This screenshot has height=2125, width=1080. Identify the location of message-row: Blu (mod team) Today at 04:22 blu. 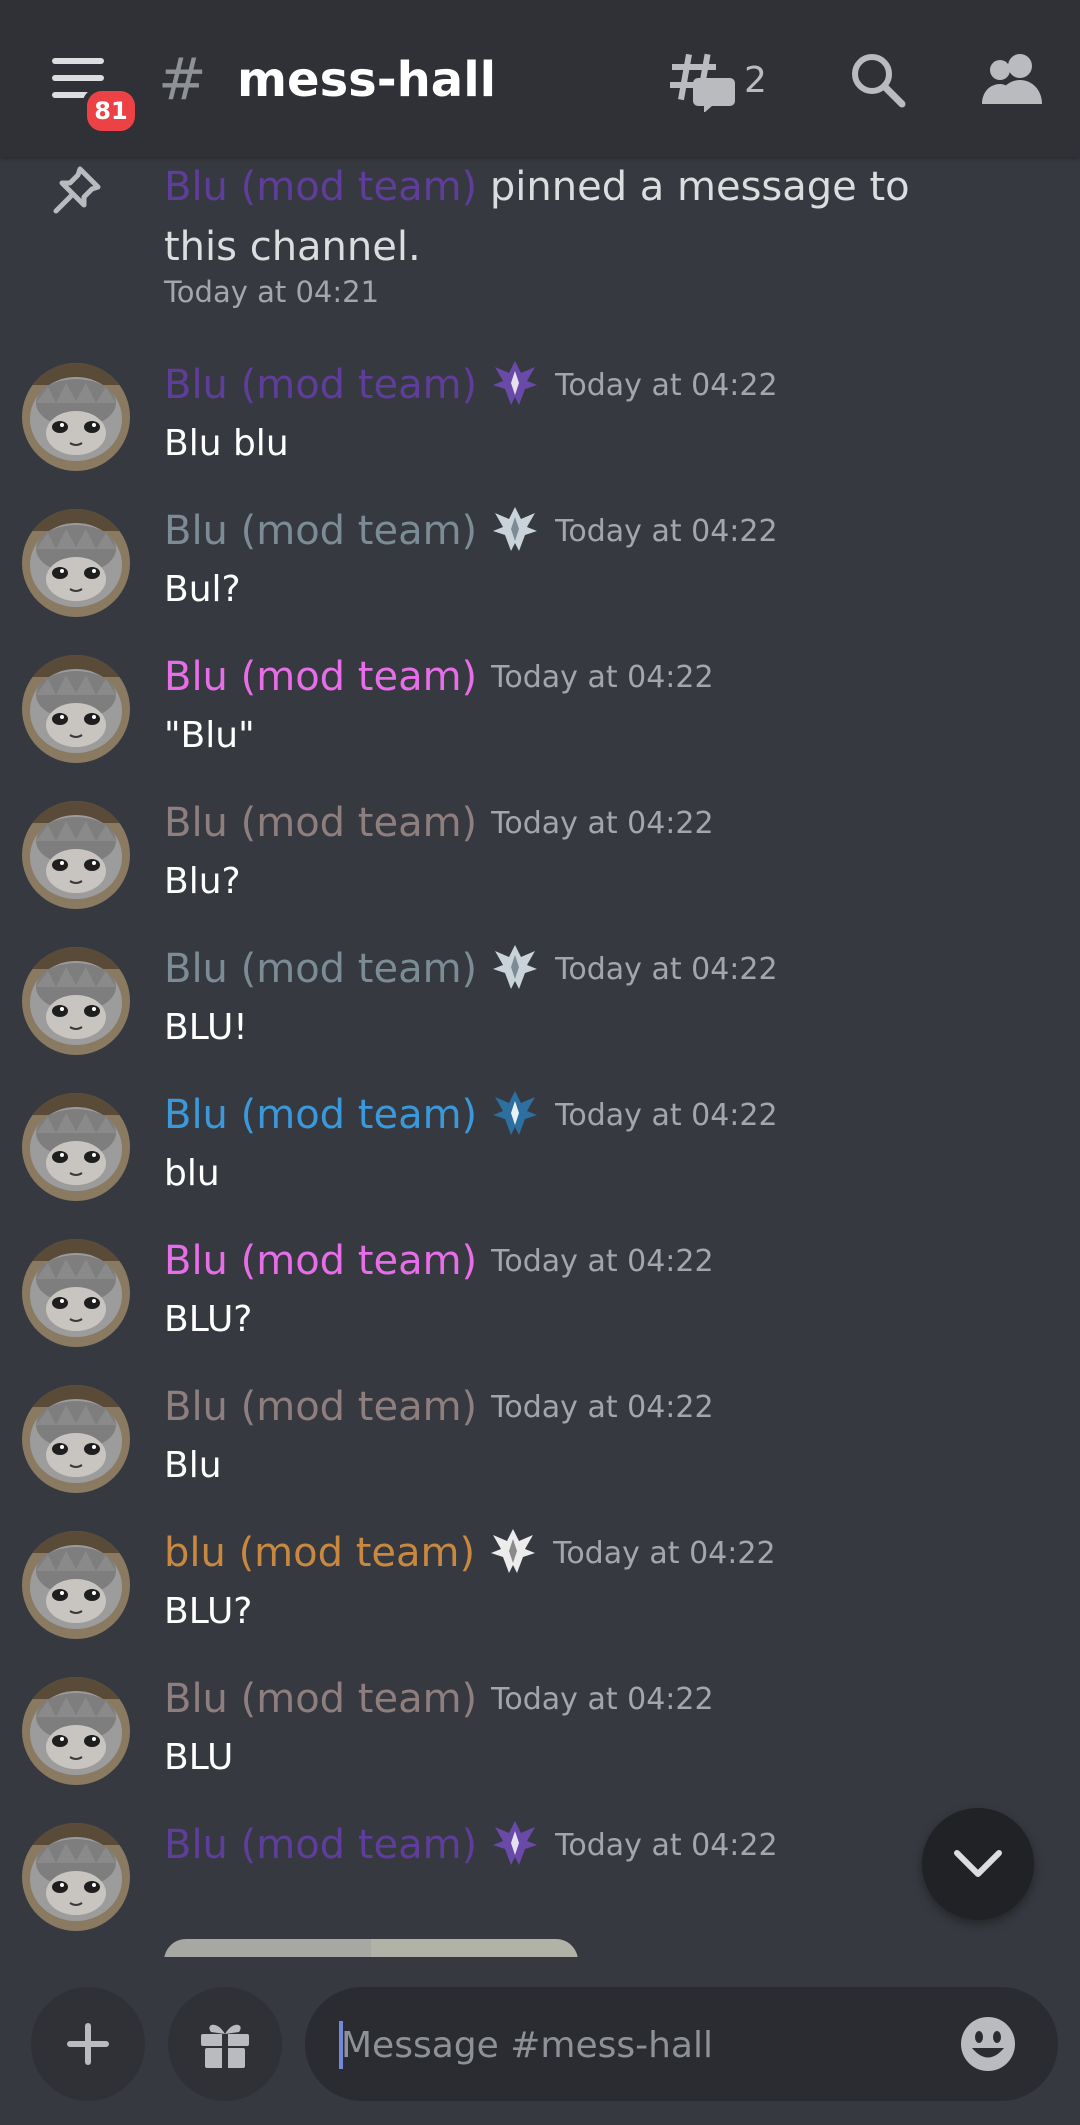
(540, 1162).